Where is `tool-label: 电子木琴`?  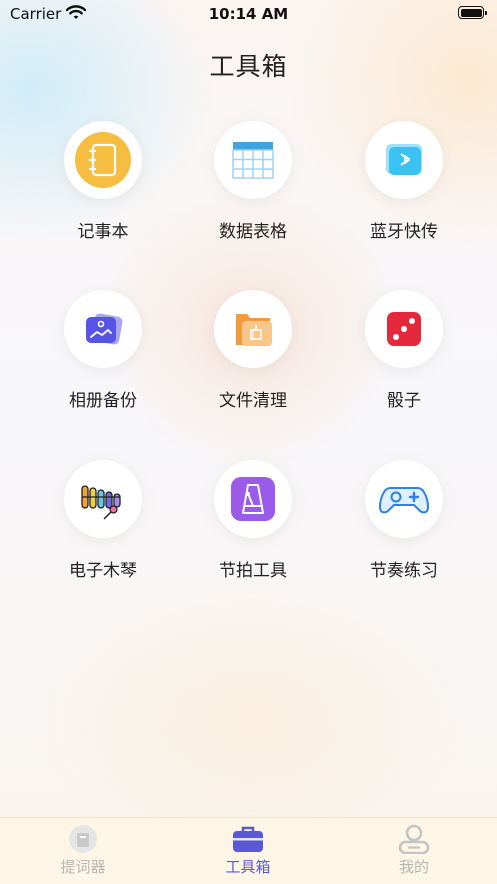 tool-label: 电子木琴 is located at coordinates (103, 571).